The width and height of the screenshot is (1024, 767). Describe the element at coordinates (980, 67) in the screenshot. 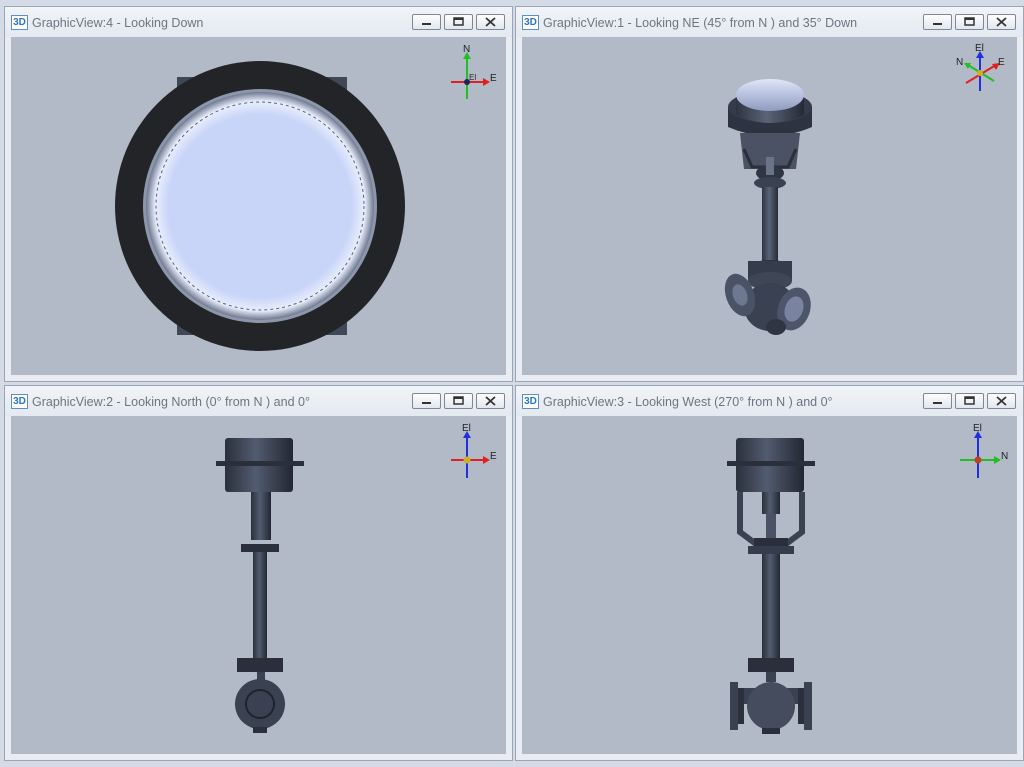

I see `axis-triad: El N E` at that location.